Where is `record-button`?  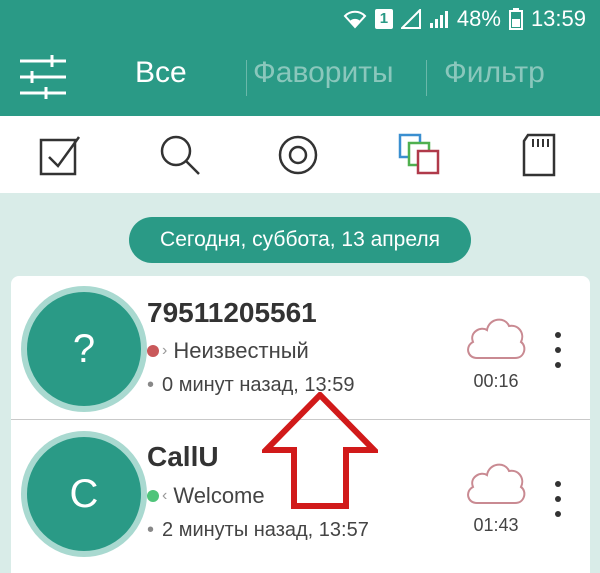
record-button is located at coordinates (298, 155).